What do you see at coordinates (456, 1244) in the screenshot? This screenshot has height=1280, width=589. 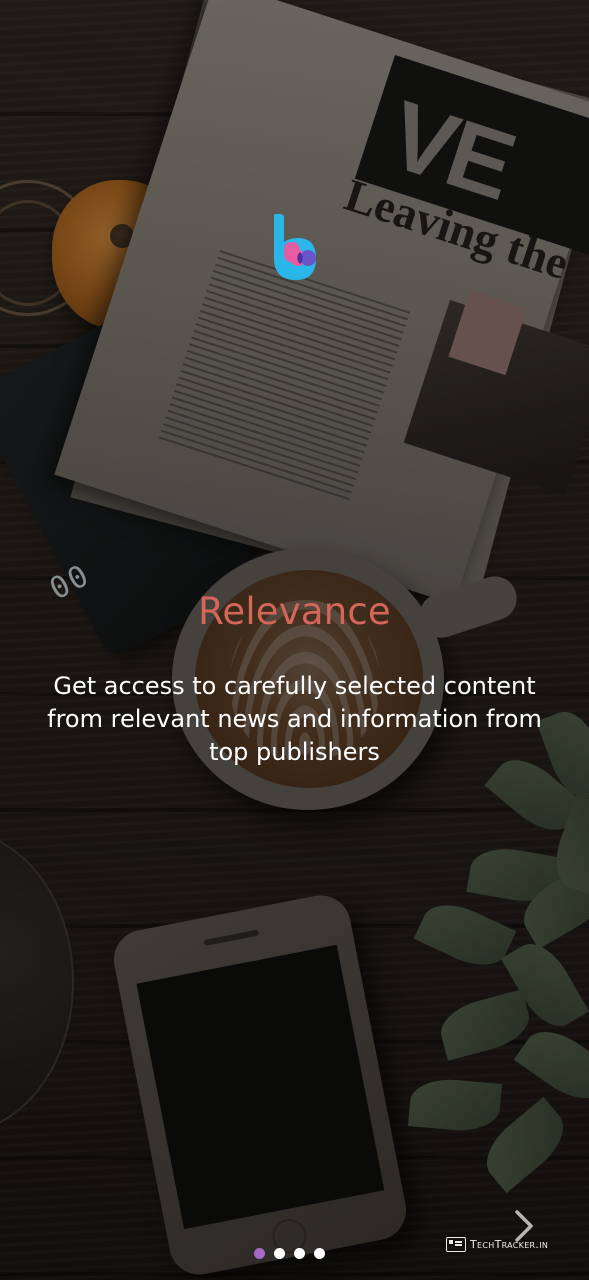 I see `browser-window-icon` at bounding box center [456, 1244].